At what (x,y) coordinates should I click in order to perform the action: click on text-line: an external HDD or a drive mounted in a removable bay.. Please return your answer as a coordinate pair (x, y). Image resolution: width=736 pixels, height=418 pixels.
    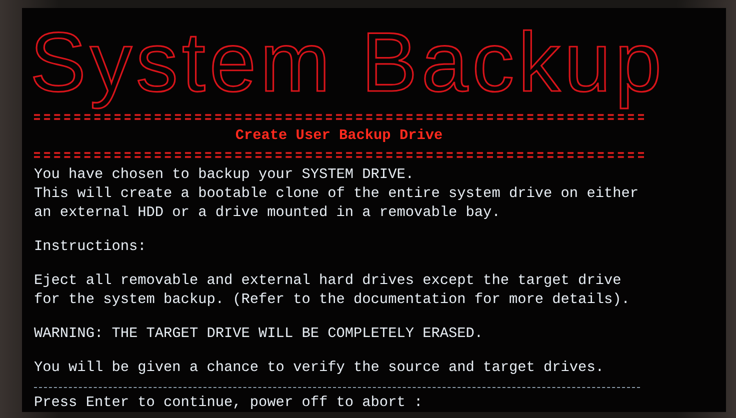
    Looking at the image, I should click on (267, 213).